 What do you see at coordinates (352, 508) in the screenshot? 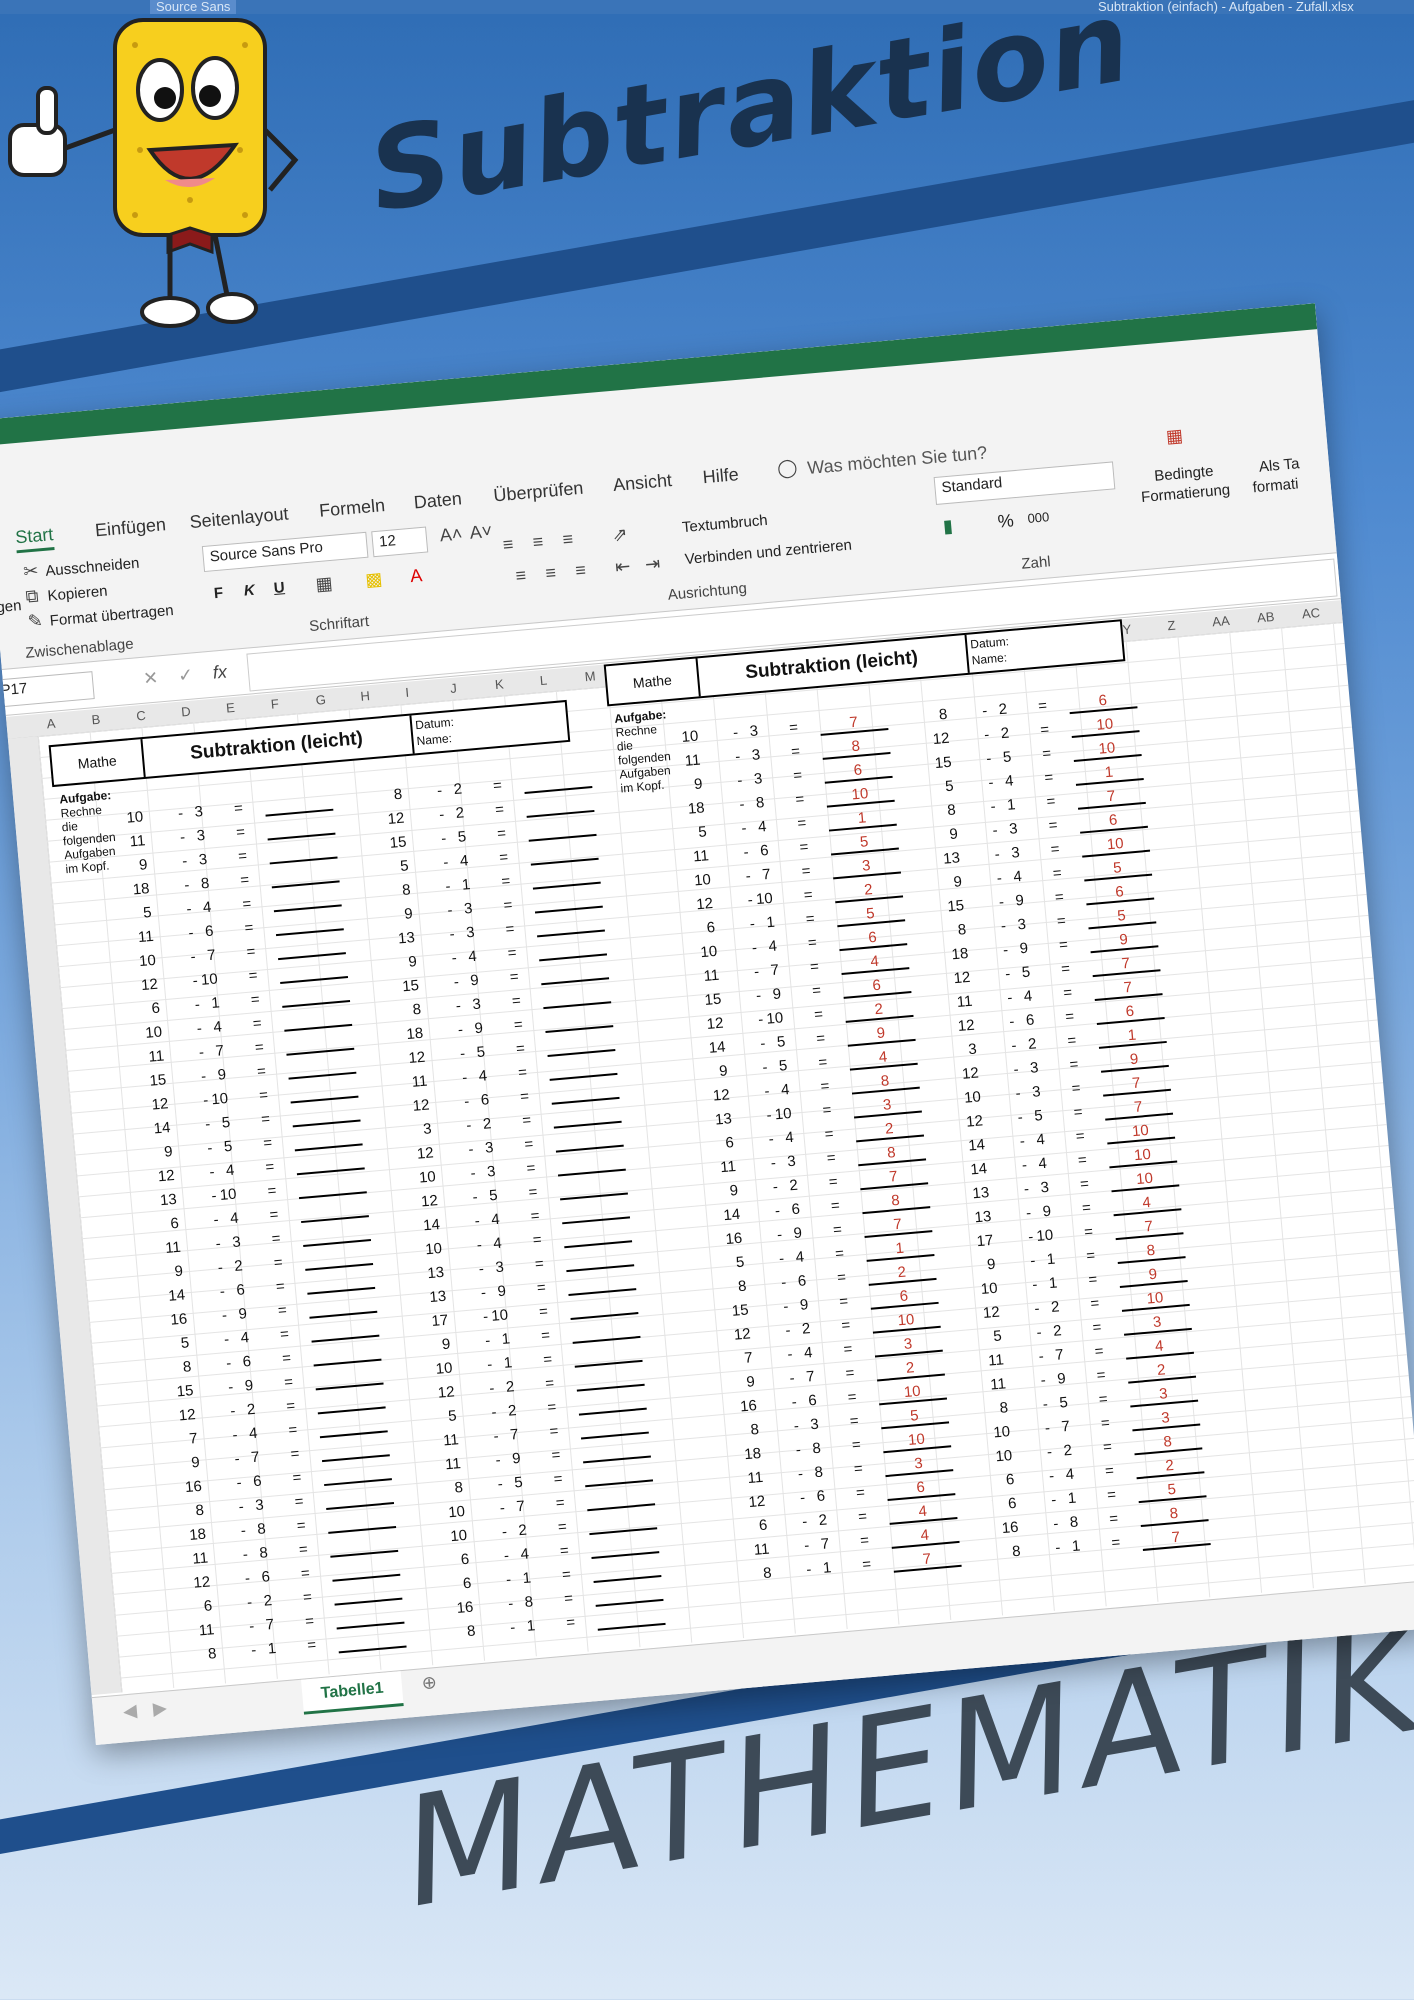
I see `tab-formeln: Formeln` at bounding box center [352, 508].